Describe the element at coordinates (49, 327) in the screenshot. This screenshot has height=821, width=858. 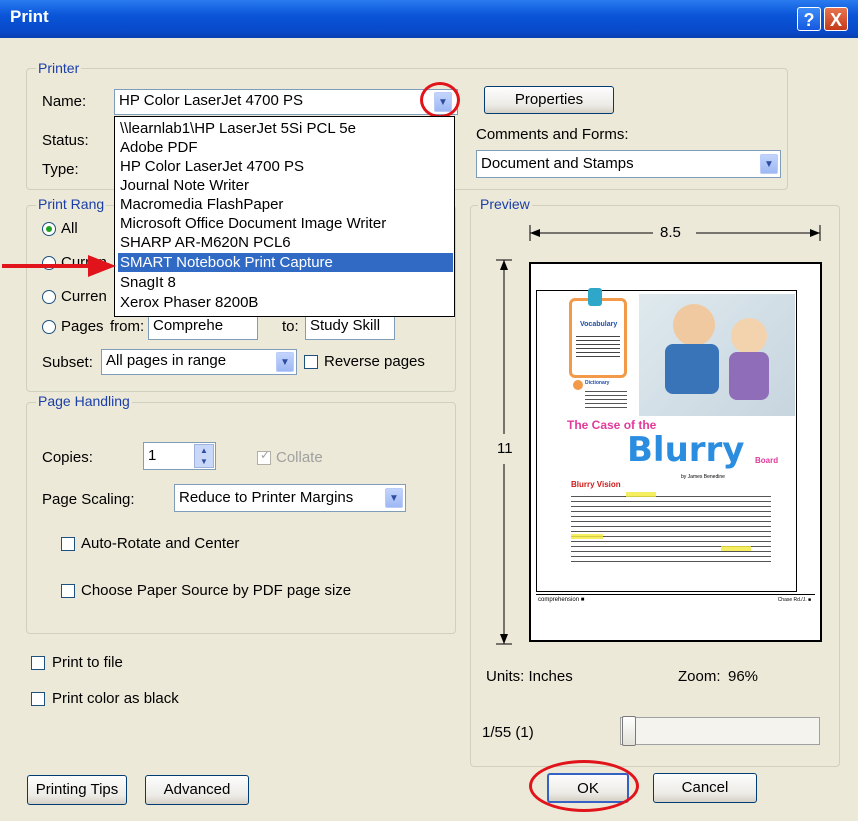
I see `radio-pages` at that location.